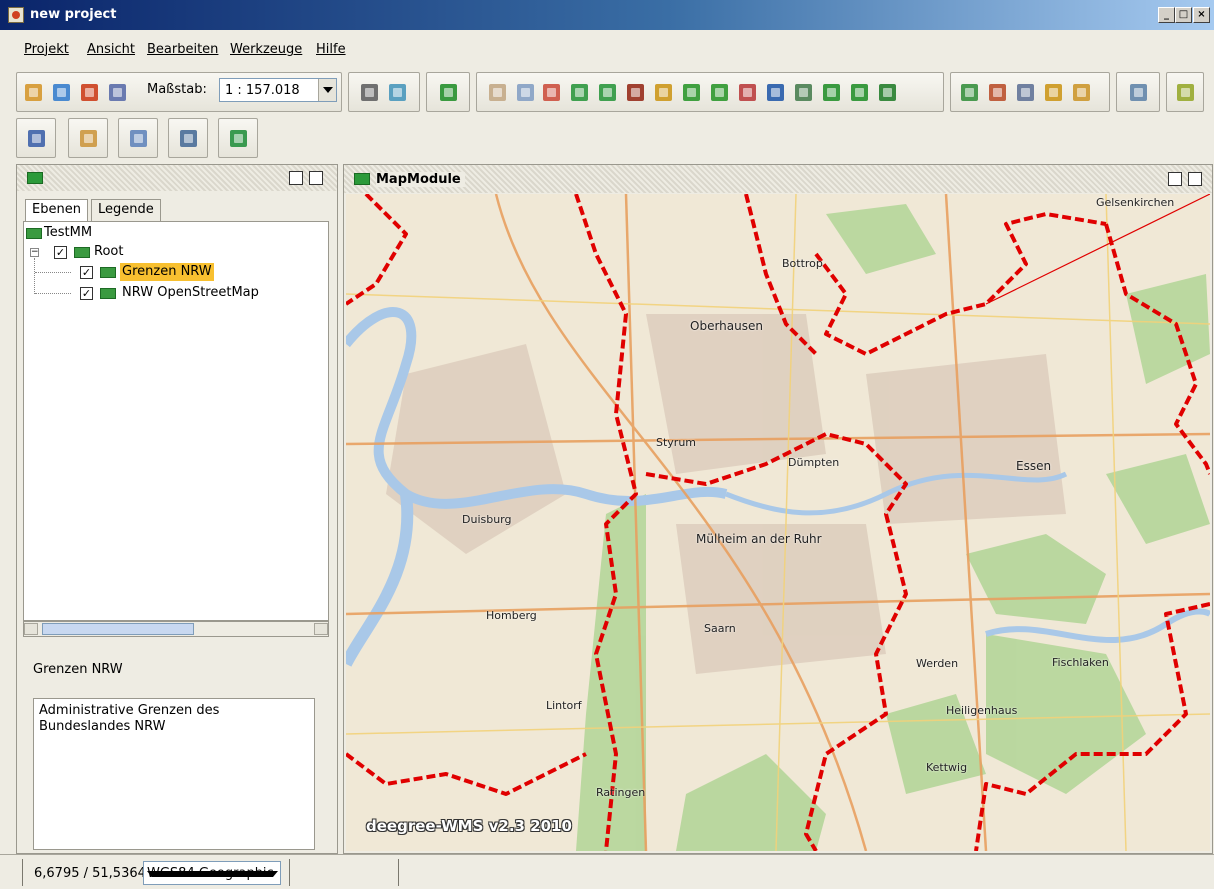  Describe the element at coordinates (1183, 15) in the screenshot. I see `maximize-button: □` at that location.